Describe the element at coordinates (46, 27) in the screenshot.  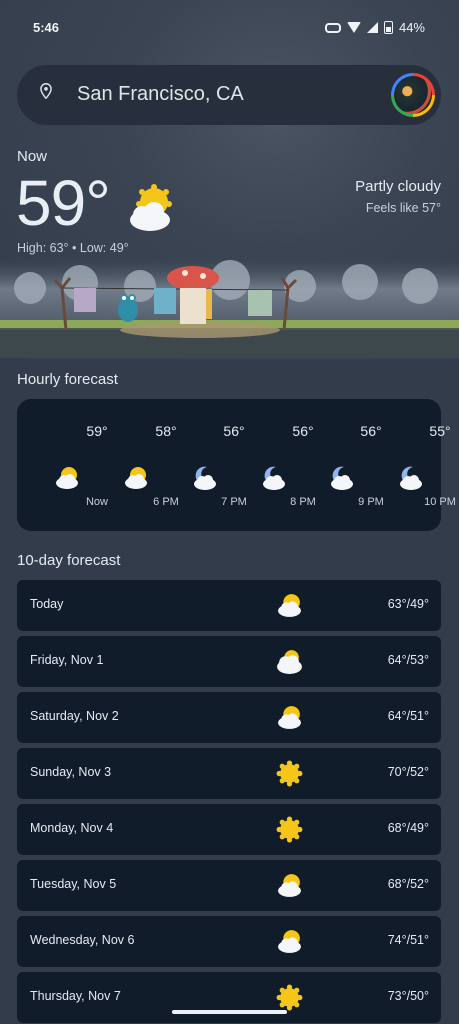
I see `status-time: 5:46` at that location.